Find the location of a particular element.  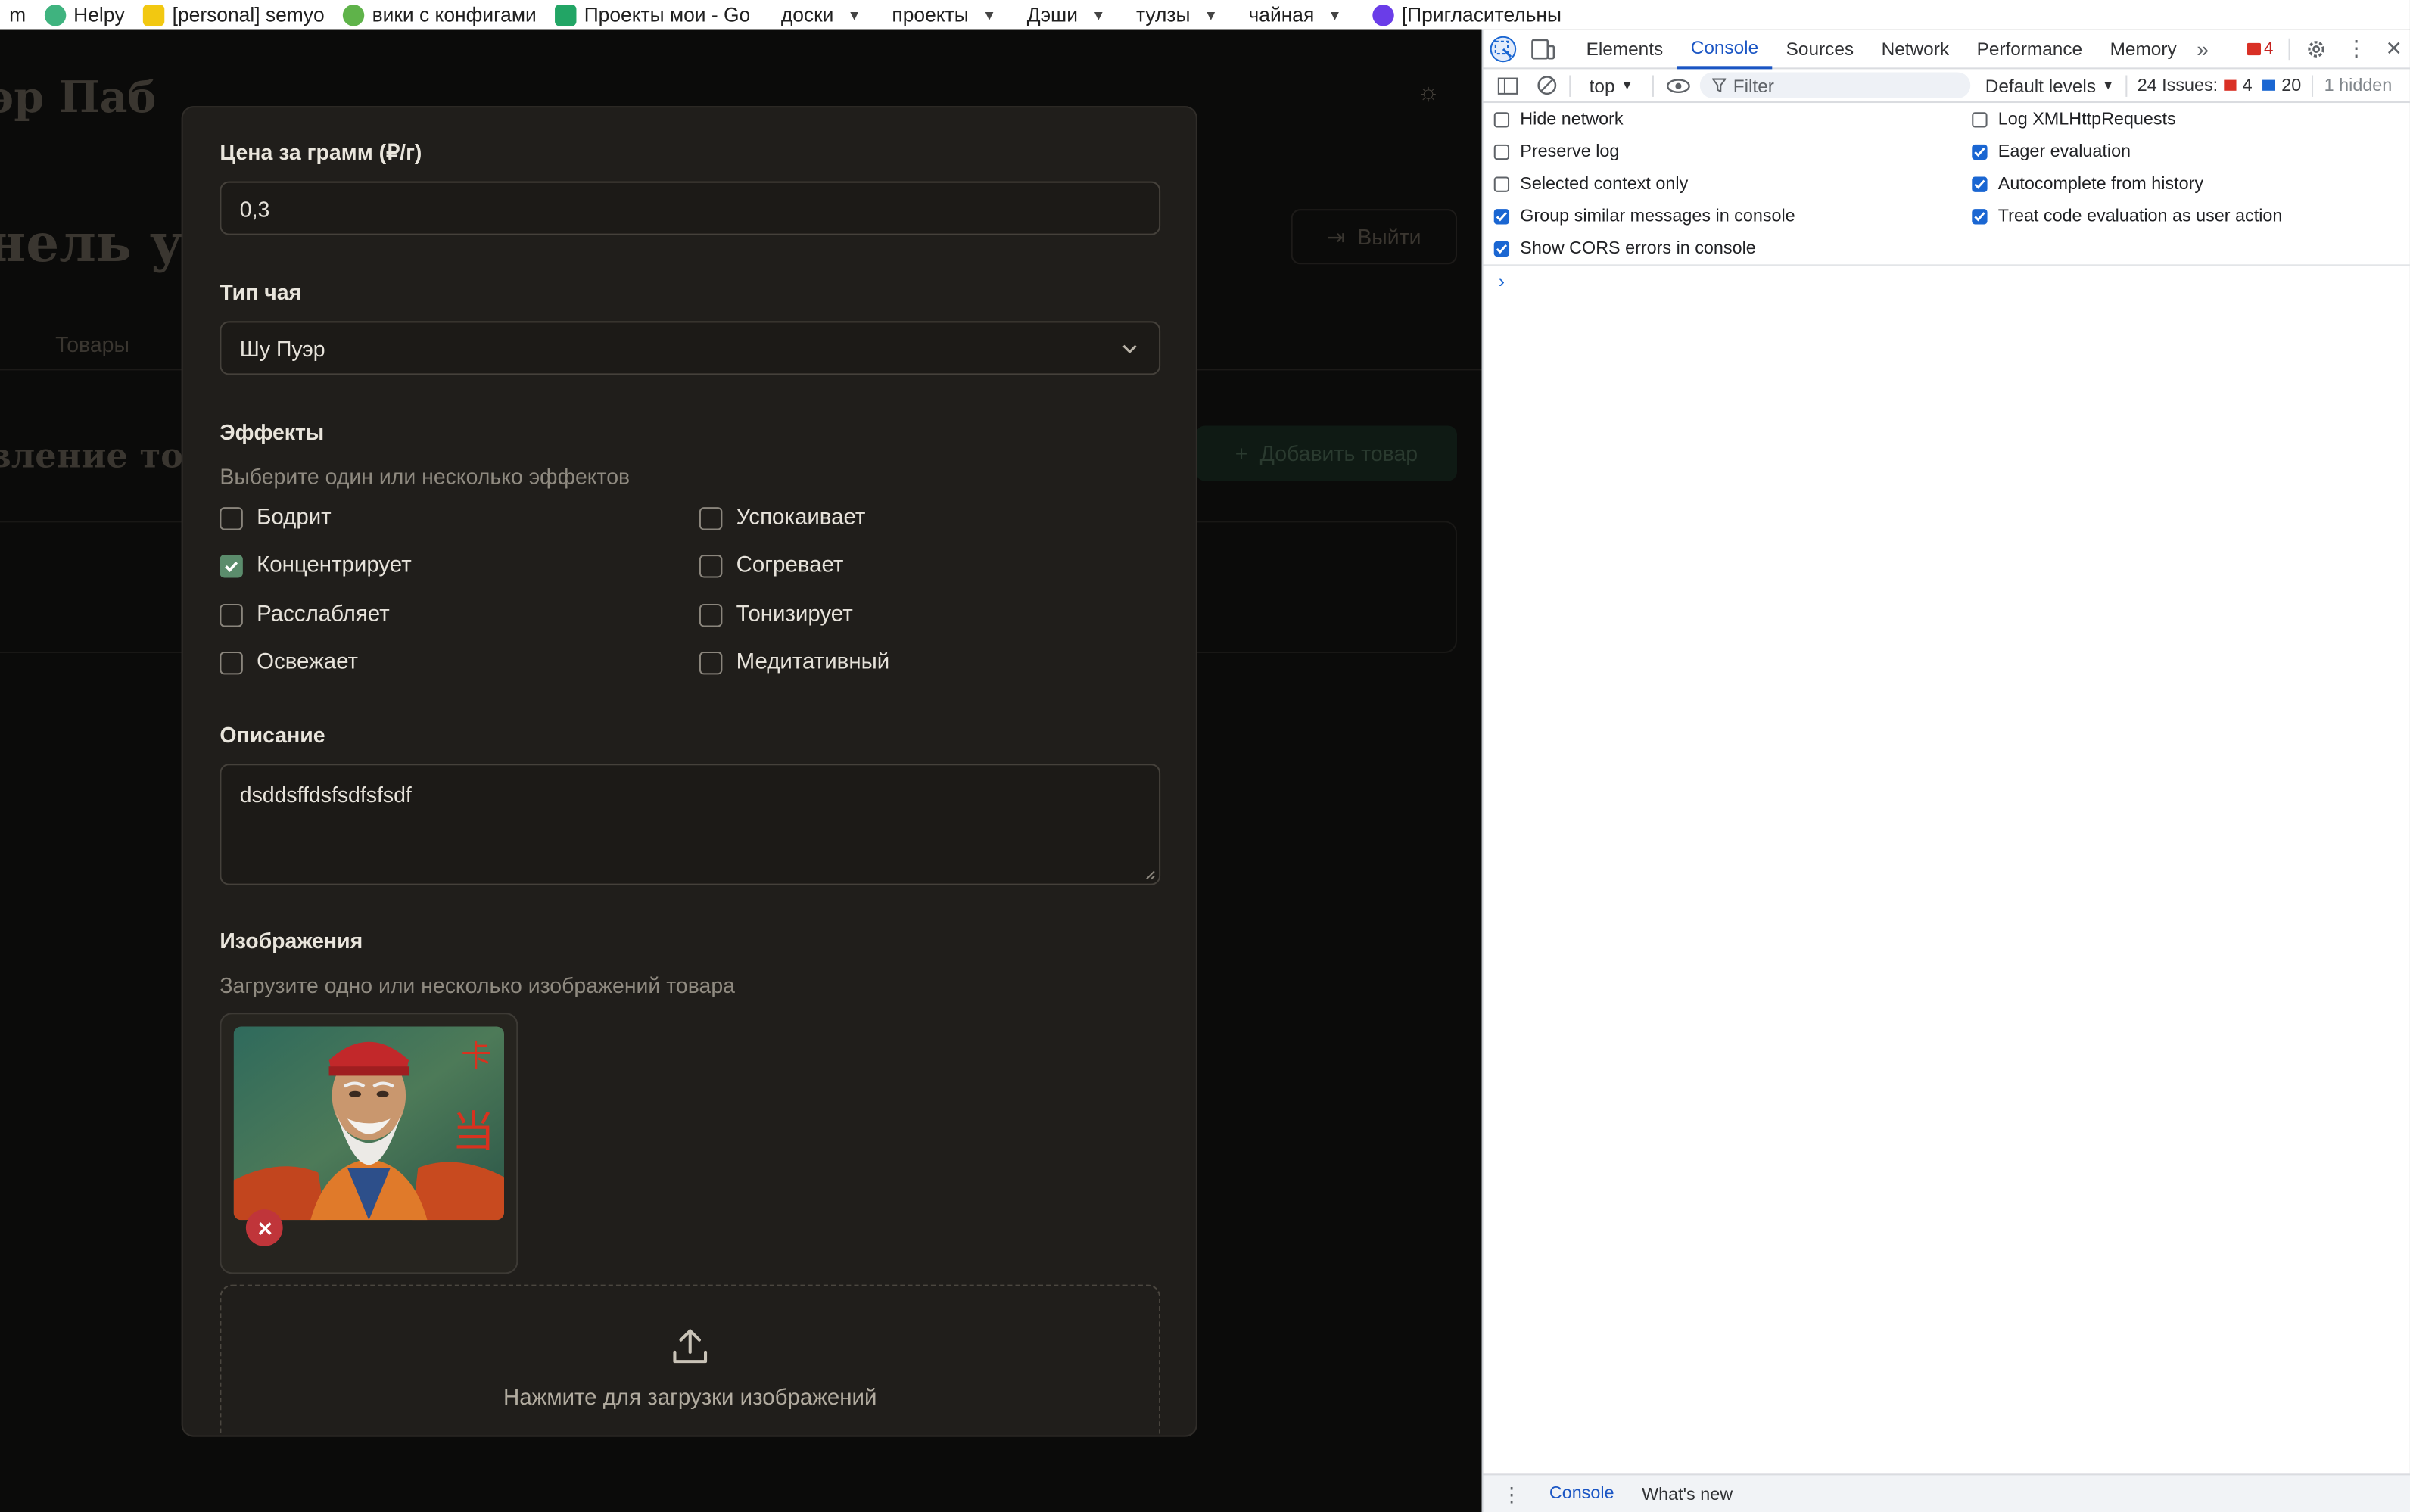

effect-checkbox: Медитативный is located at coordinates (794, 662).